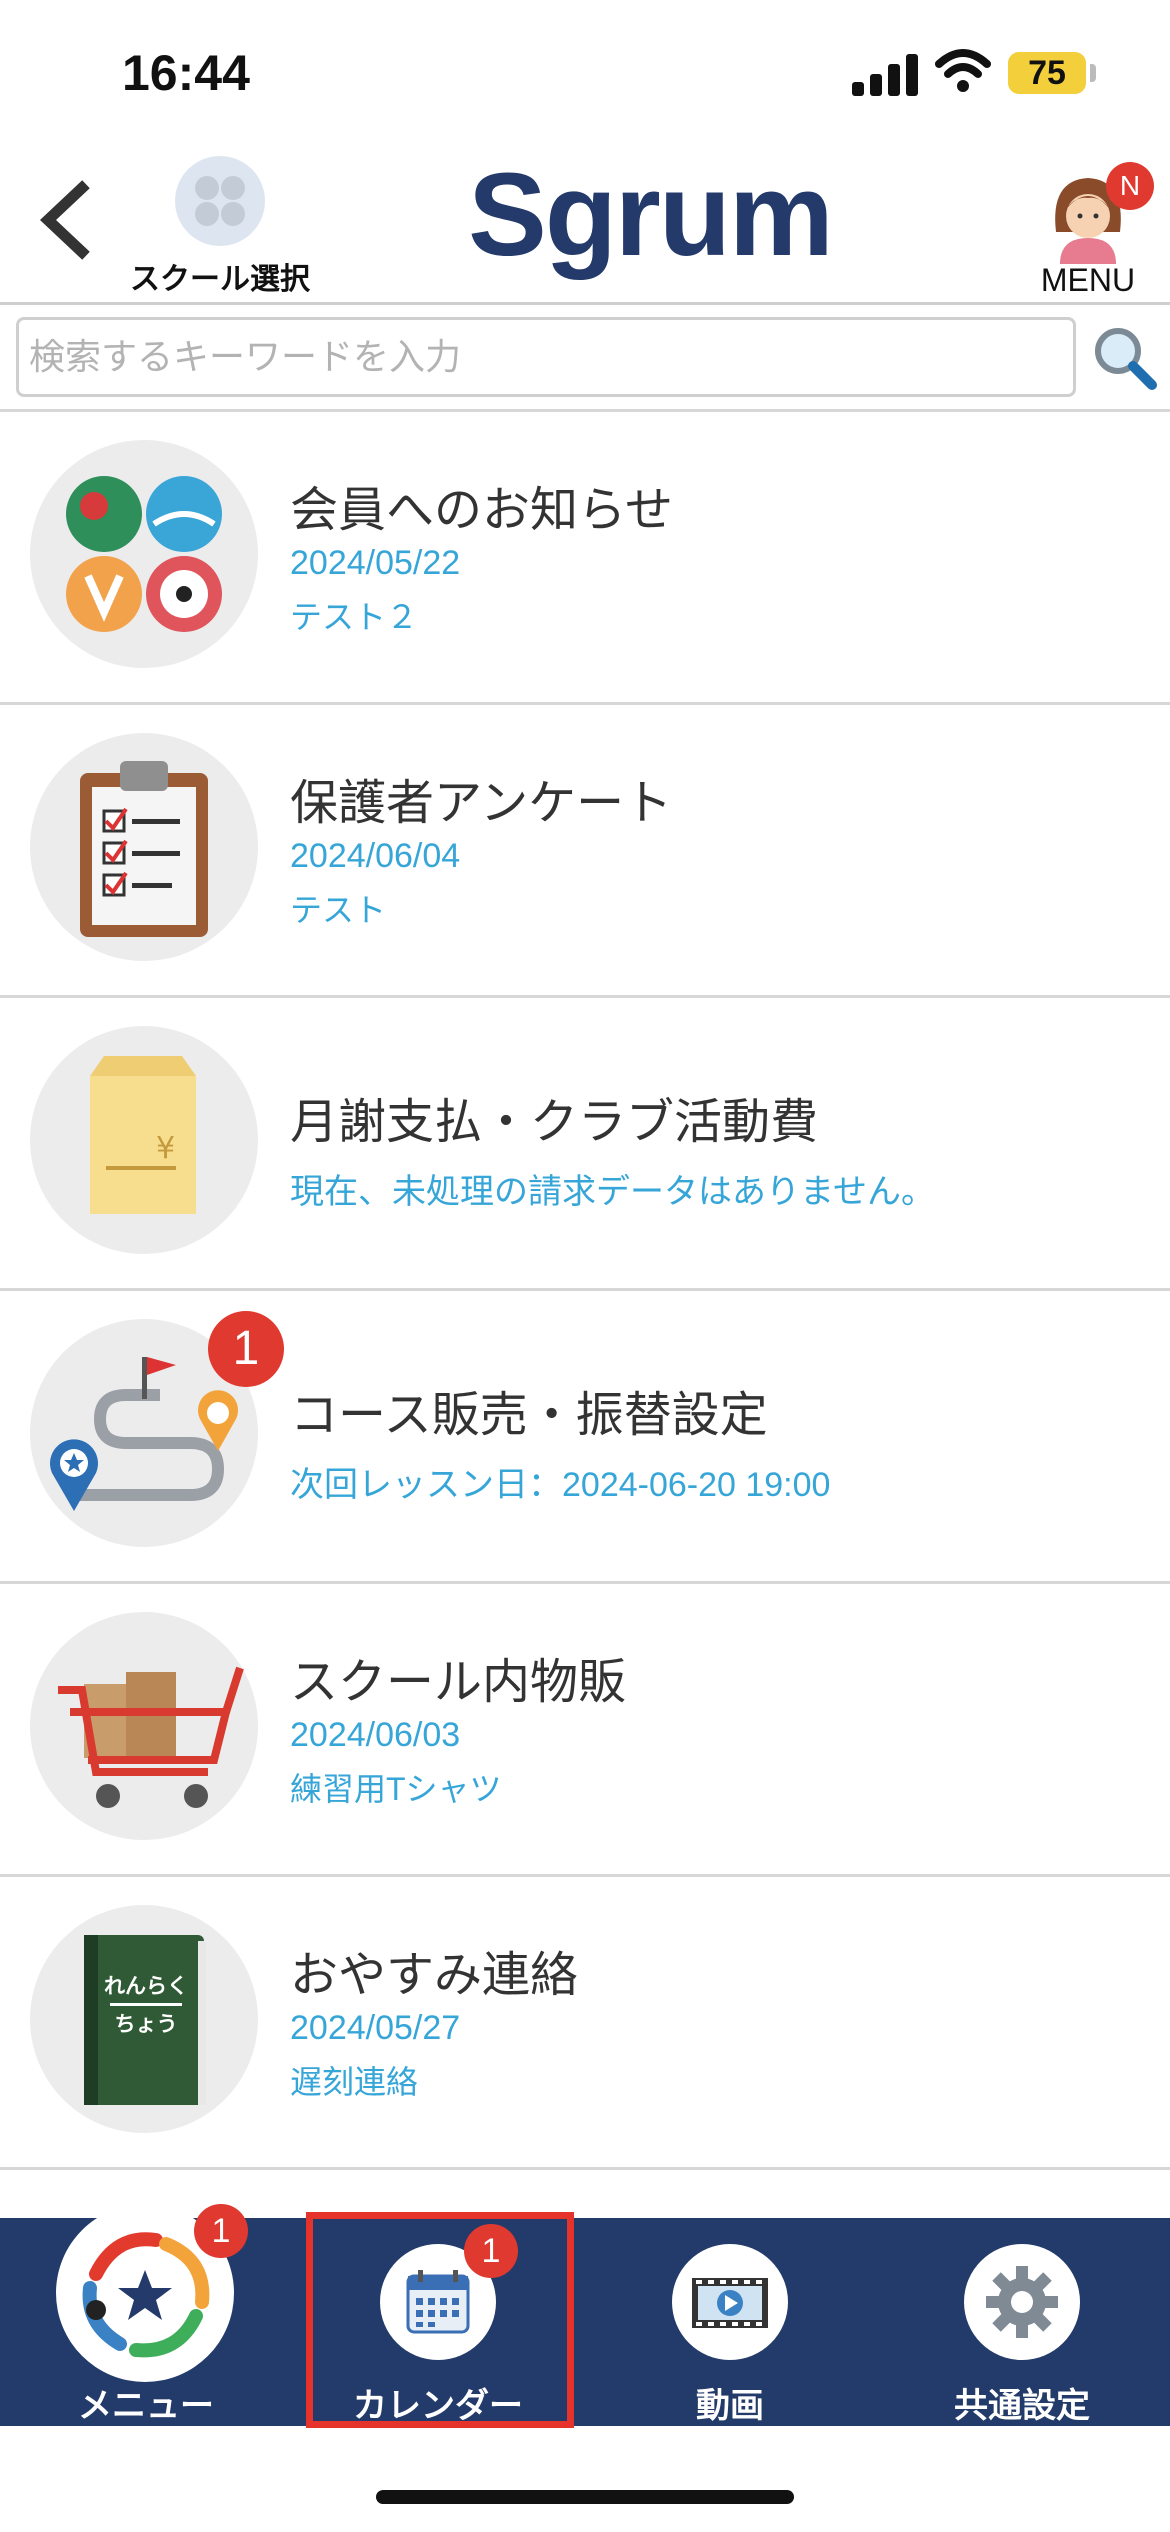 This screenshot has width=1170, height=2532. I want to click on status-time: 16:44, so click(186, 73).